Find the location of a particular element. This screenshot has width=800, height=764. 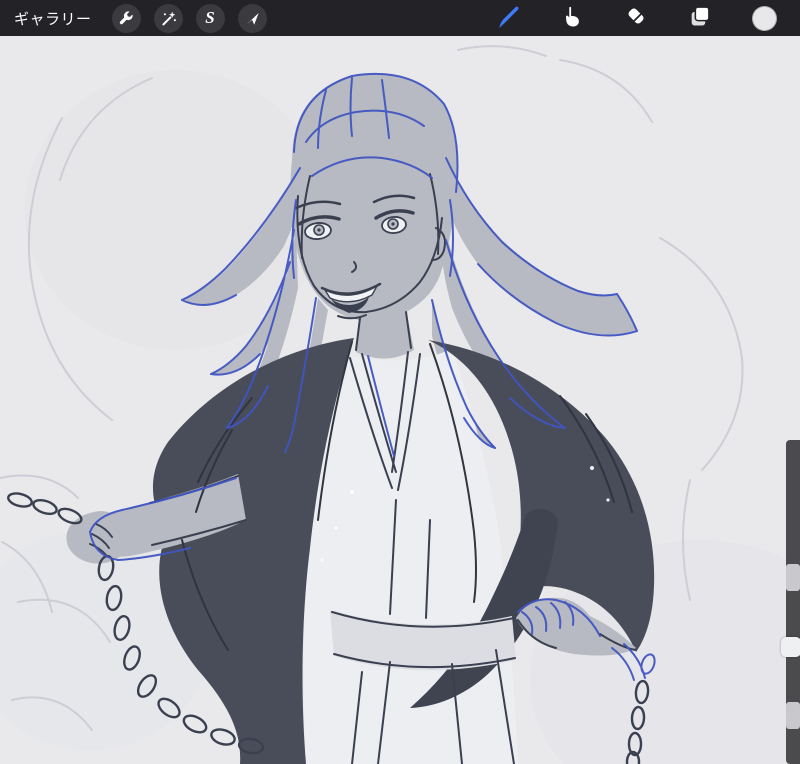

smudge-button is located at coordinates (572, 18).